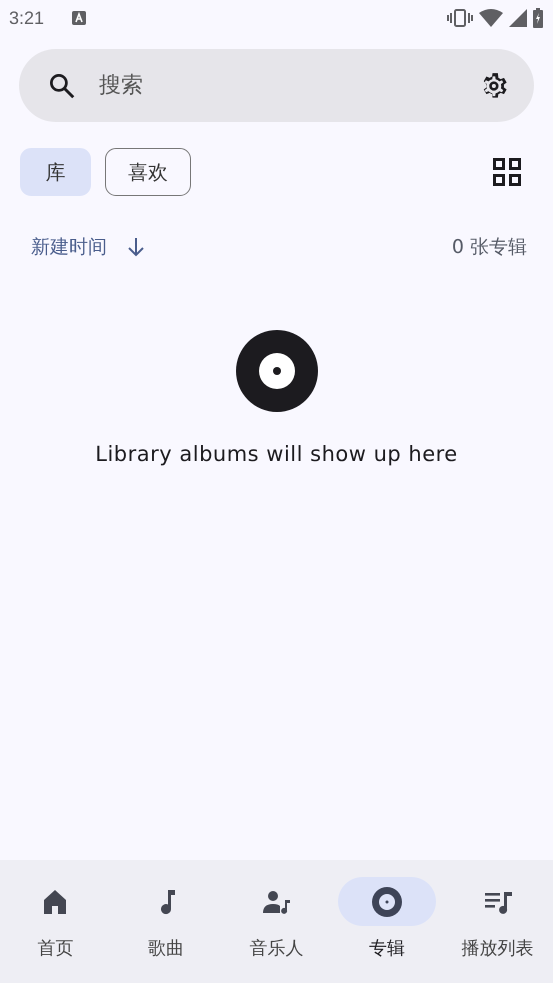 The width and height of the screenshot is (553, 983). What do you see at coordinates (276, 921) in the screenshot?
I see `nav-tab: 音乐人` at bounding box center [276, 921].